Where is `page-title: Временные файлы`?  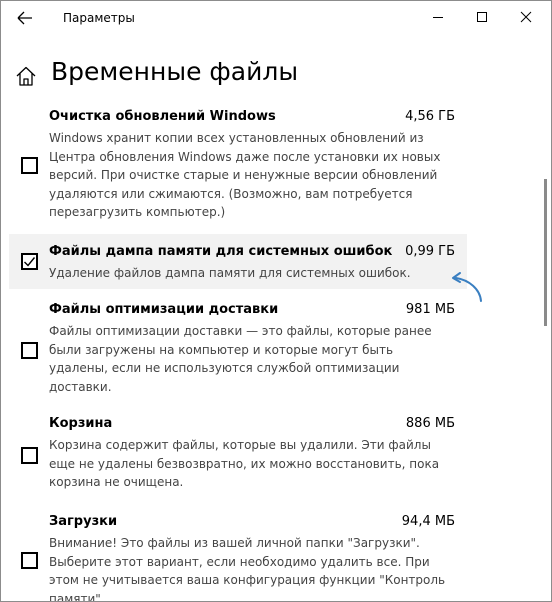 page-title: Временные файлы is located at coordinates (175, 71).